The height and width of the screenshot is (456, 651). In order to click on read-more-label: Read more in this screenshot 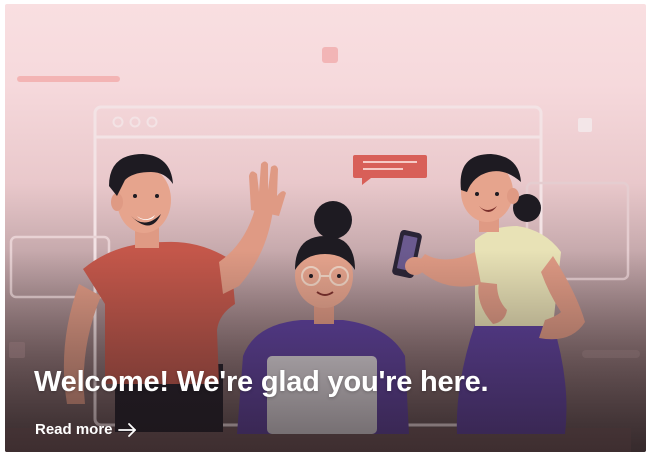, I will do `click(74, 429)`.